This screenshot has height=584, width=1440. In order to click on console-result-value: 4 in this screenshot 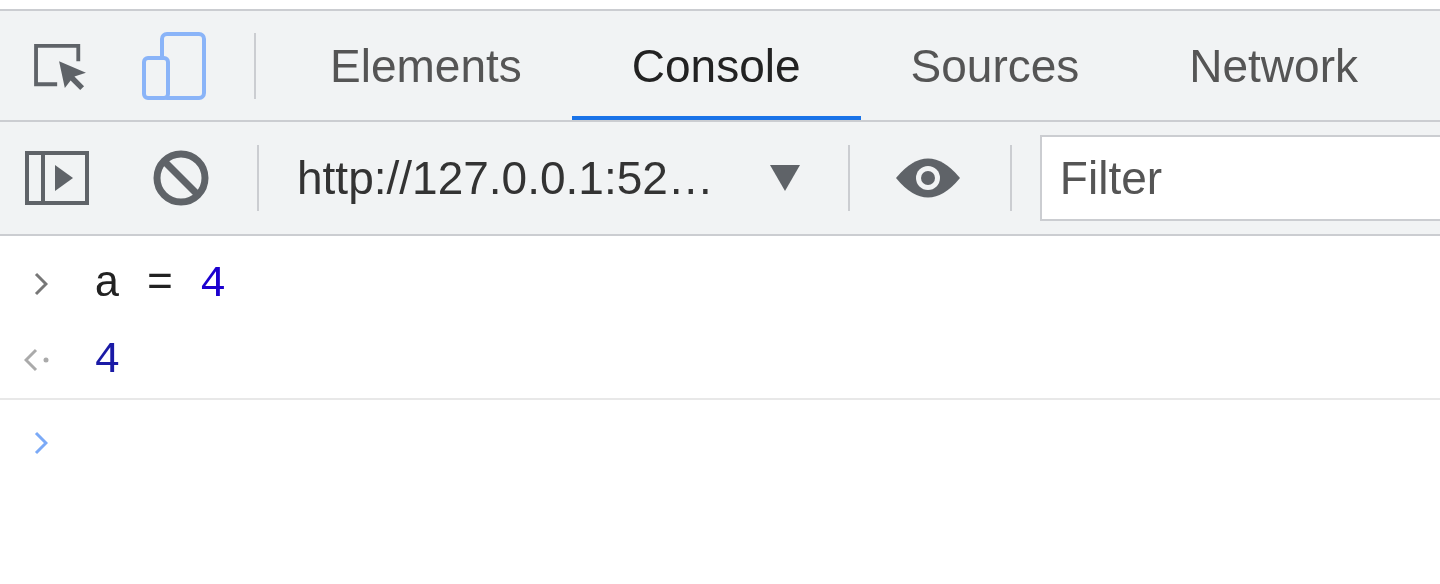, I will do `click(107, 360)`.